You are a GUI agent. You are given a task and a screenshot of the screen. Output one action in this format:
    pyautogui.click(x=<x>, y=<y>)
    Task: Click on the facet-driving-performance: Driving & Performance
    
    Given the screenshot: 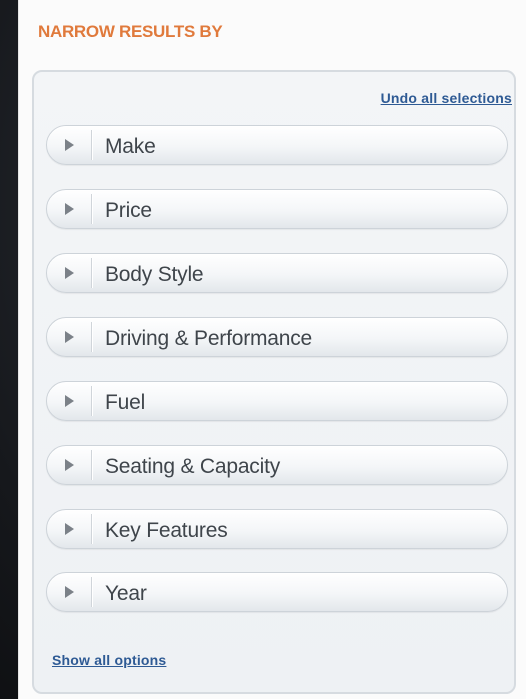 What is the action you would take?
    pyautogui.click(x=277, y=337)
    